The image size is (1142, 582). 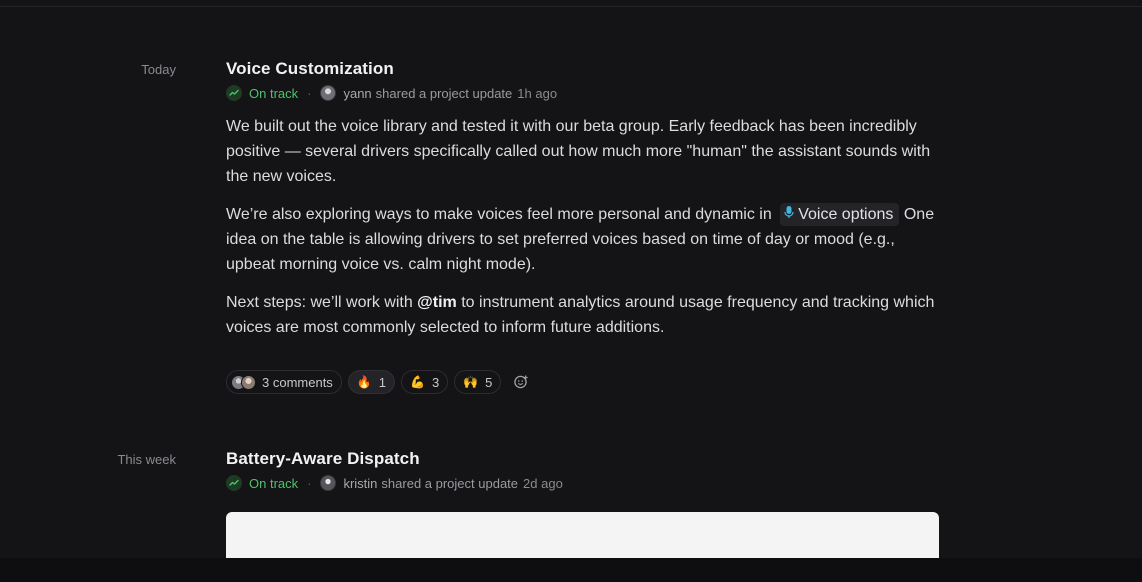 What do you see at coordinates (489, 382) in the screenshot?
I see `reaction-count: 5` at bounding box center [489, 382].